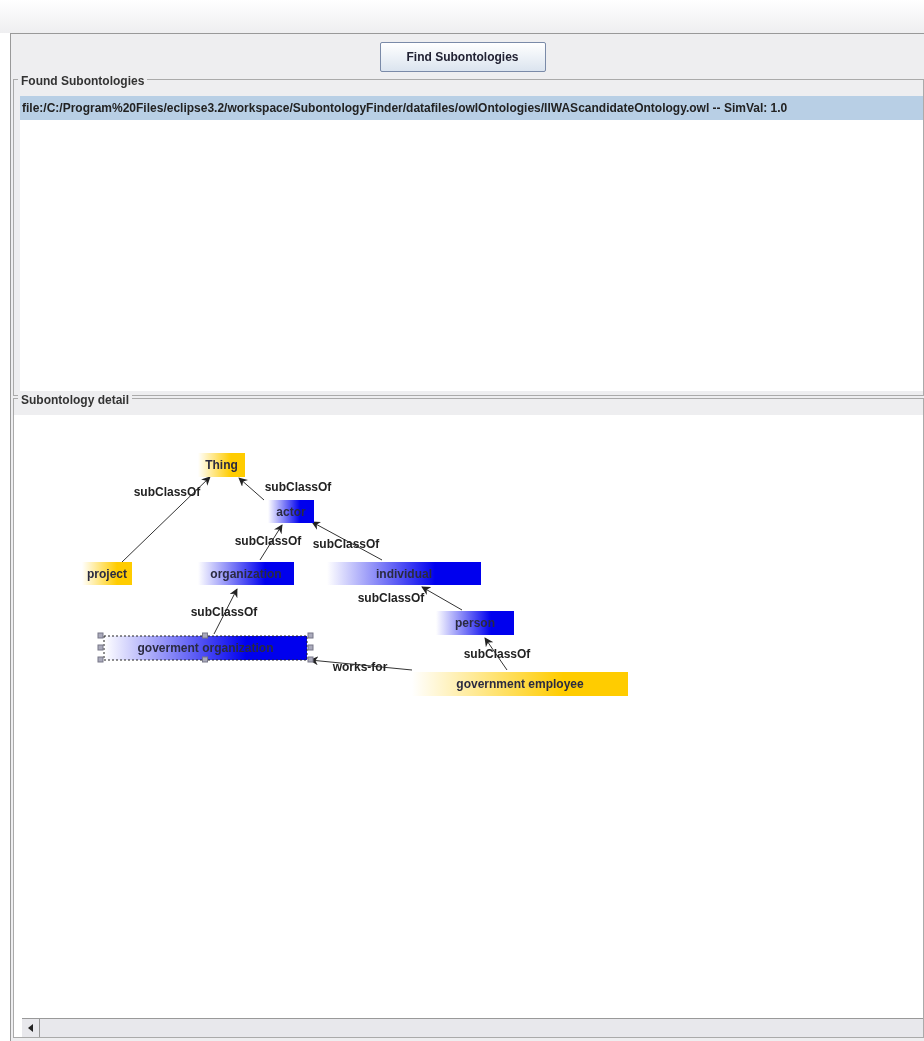  I want to click on scroll-left-icon, so click(30, 1028).